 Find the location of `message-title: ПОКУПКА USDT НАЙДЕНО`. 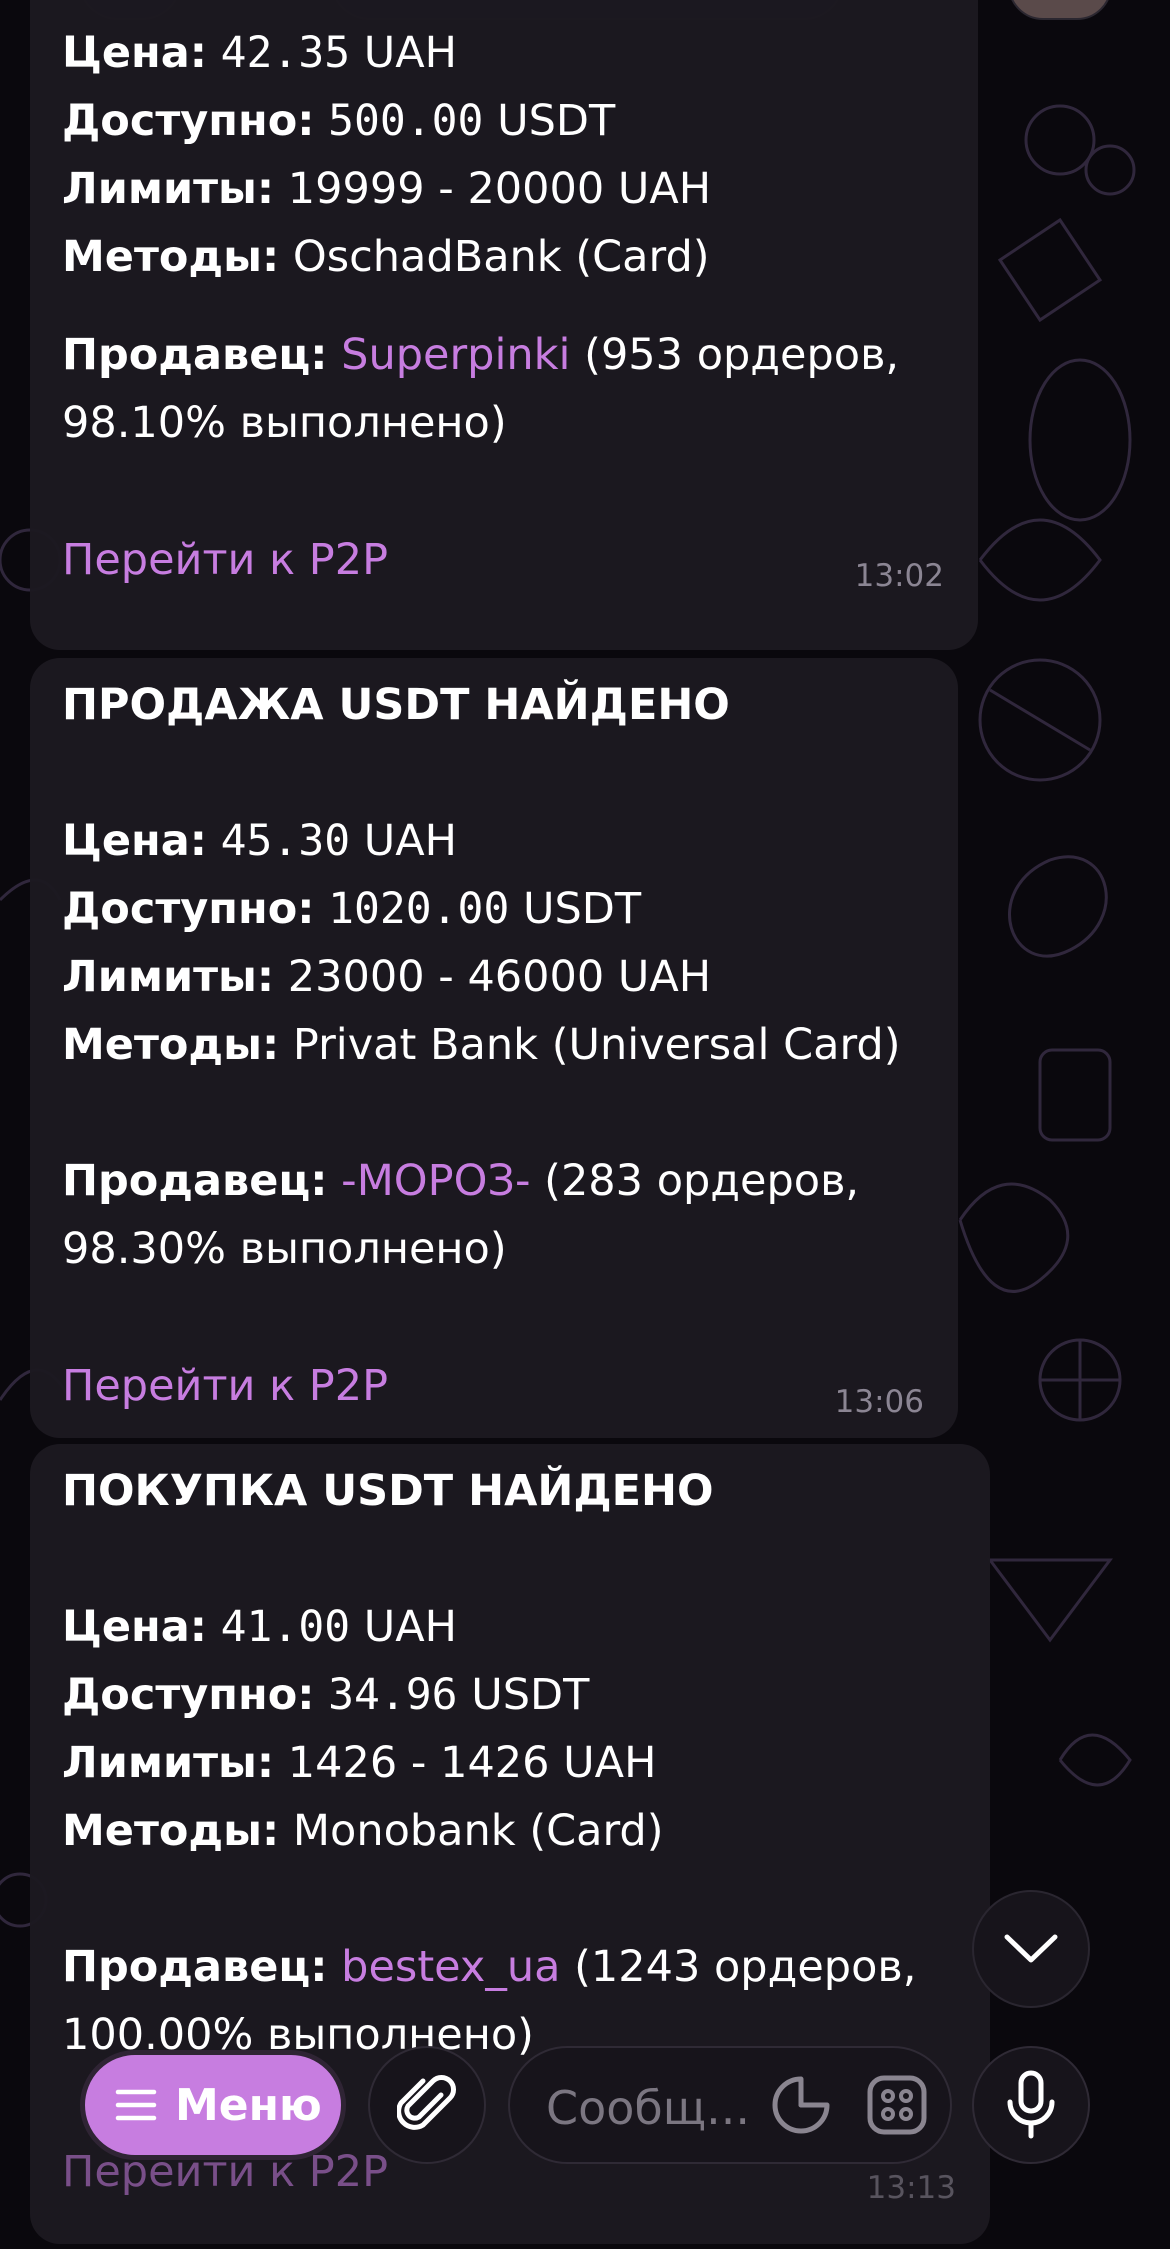

message-title: ПОКУПКА USDT НАЙДЕНО is located at coordinates (388, 1491).